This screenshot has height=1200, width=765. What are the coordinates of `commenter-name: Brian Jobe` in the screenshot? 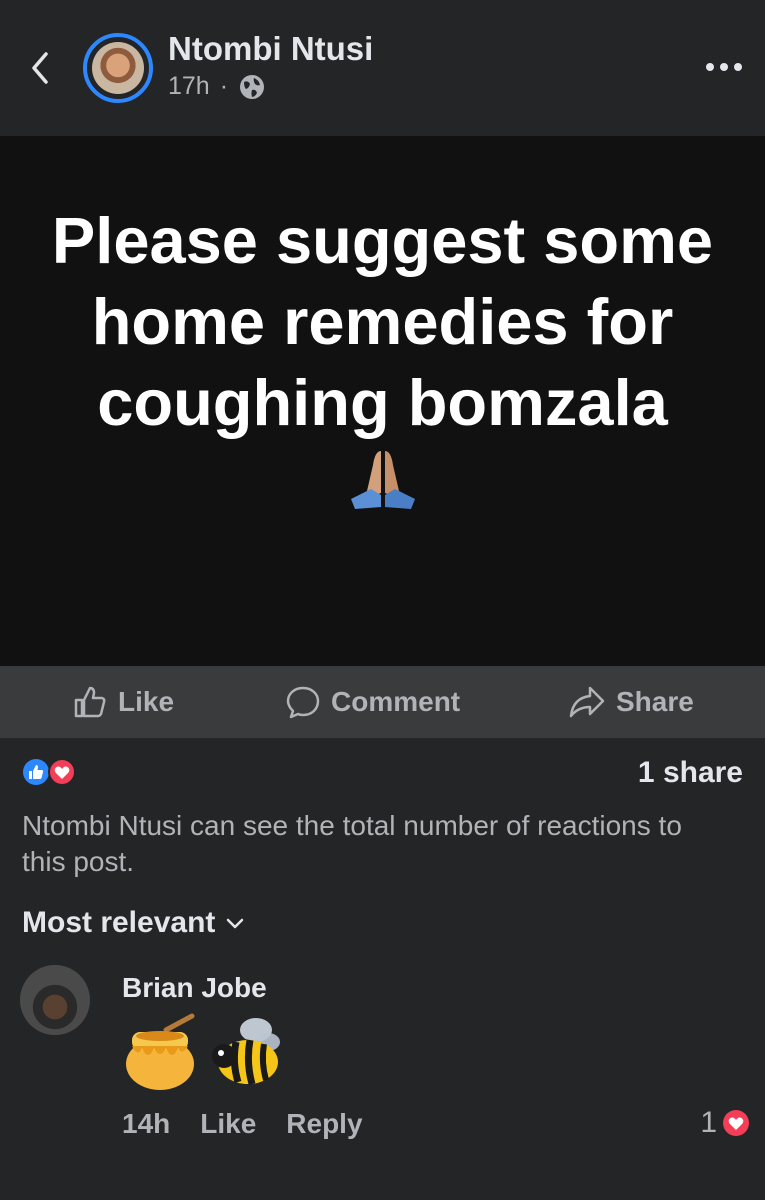 It's located at (194, 988).